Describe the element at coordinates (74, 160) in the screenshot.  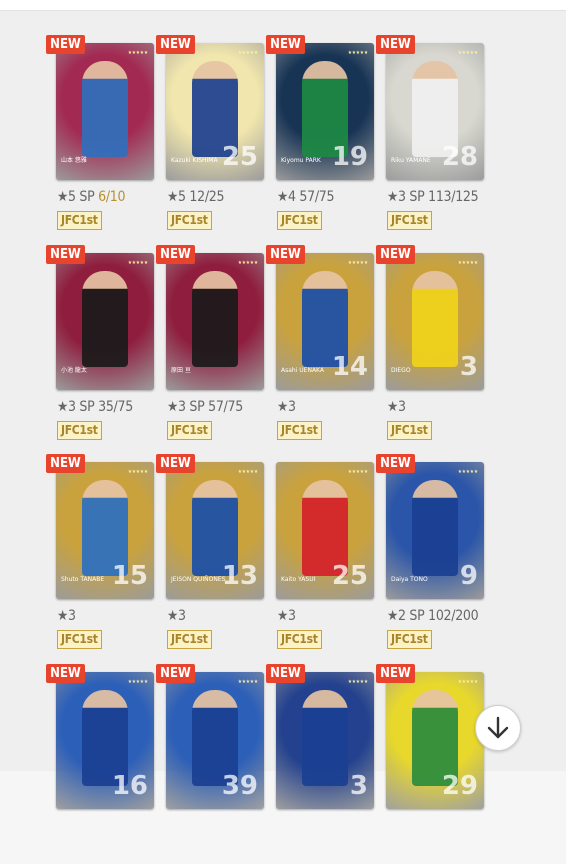
I see `player-name: 山本 悠雅` at that location.